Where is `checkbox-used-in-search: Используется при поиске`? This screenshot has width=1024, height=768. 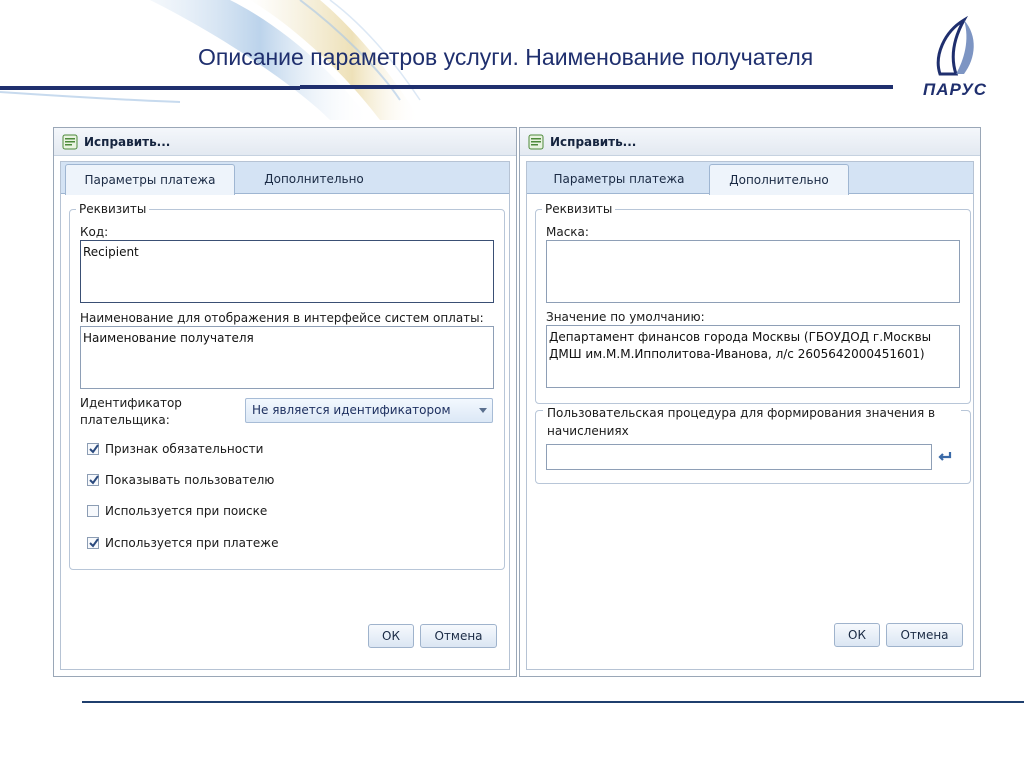 checkbox-used-in-search: Используется при поиске is located at coordinates (177, 511).